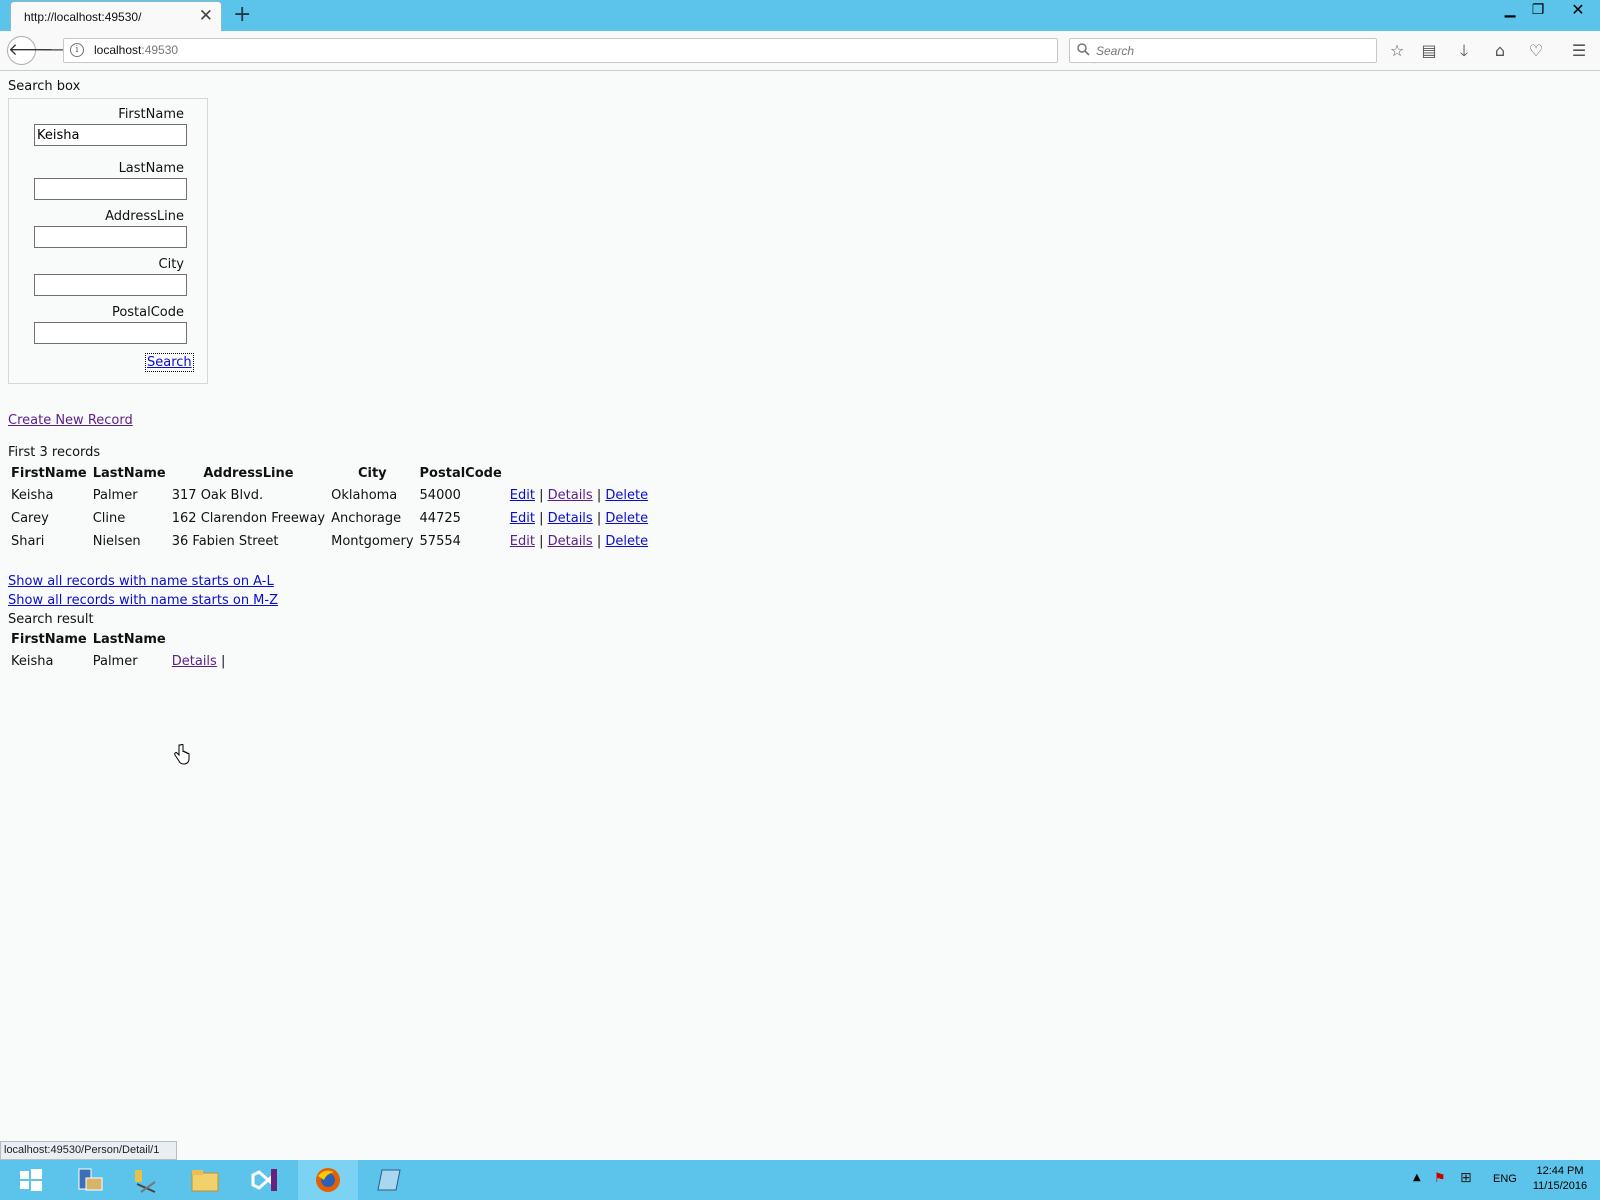 This screenshot has width=1600, height=1200. I want to click on search-placeholder: Search, so click(1115, 51).